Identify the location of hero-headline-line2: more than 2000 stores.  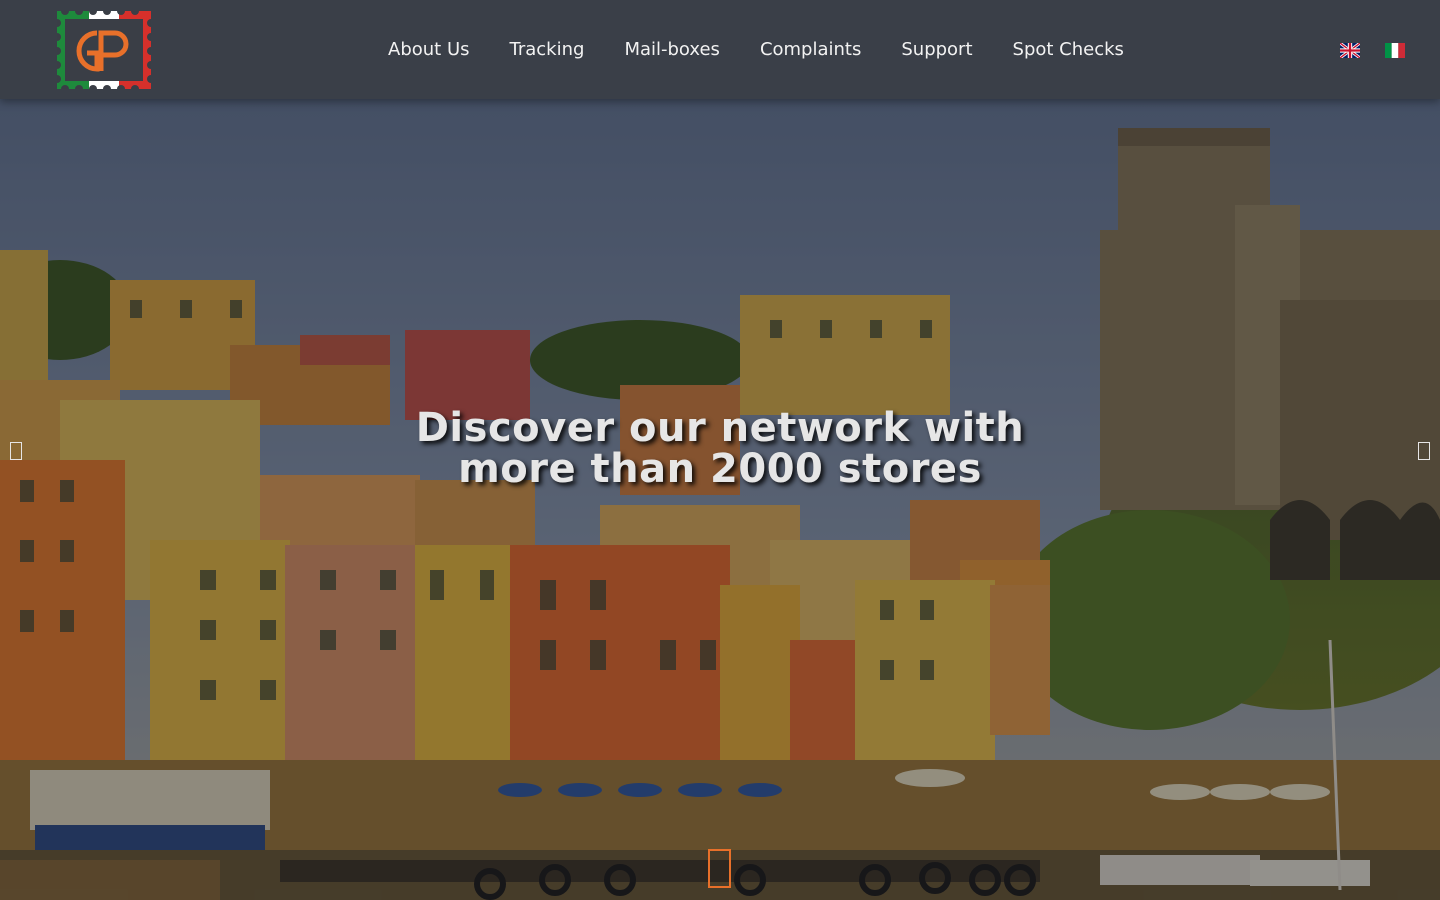
(720, 469).